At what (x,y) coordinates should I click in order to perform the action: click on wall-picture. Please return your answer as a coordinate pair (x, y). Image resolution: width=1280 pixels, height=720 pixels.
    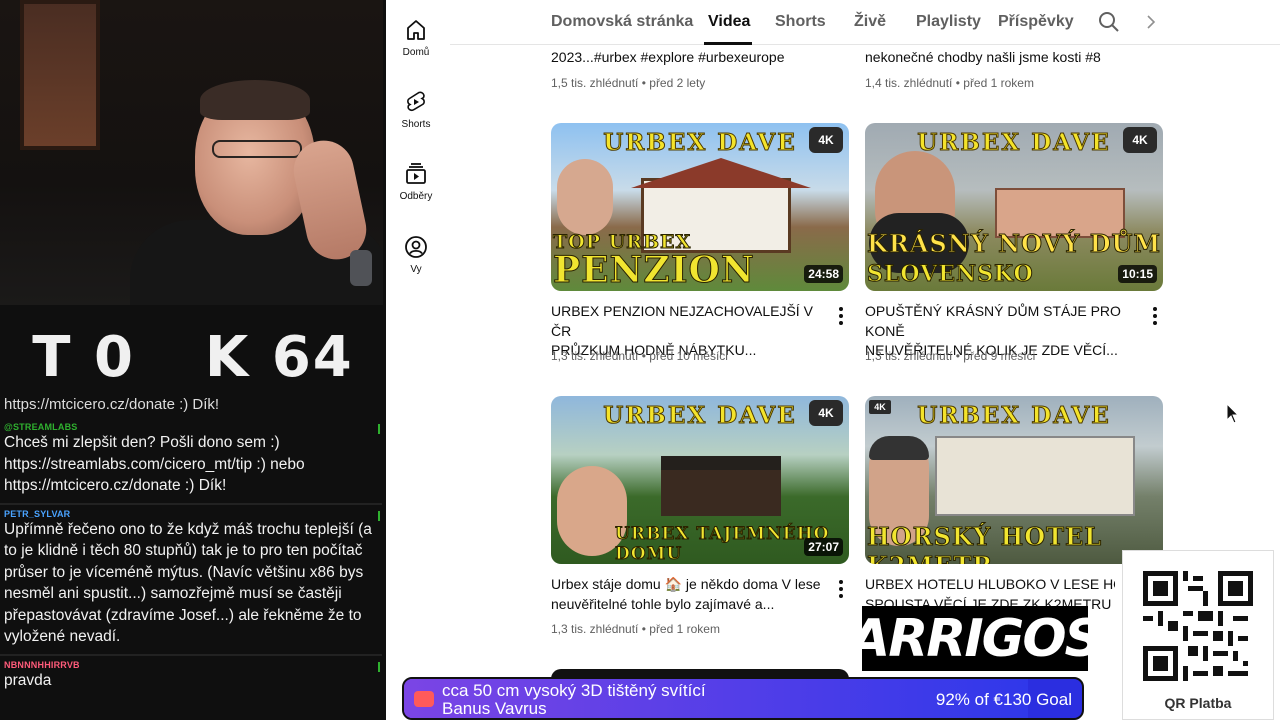
    Looking at the image, I should click on (60, 75).